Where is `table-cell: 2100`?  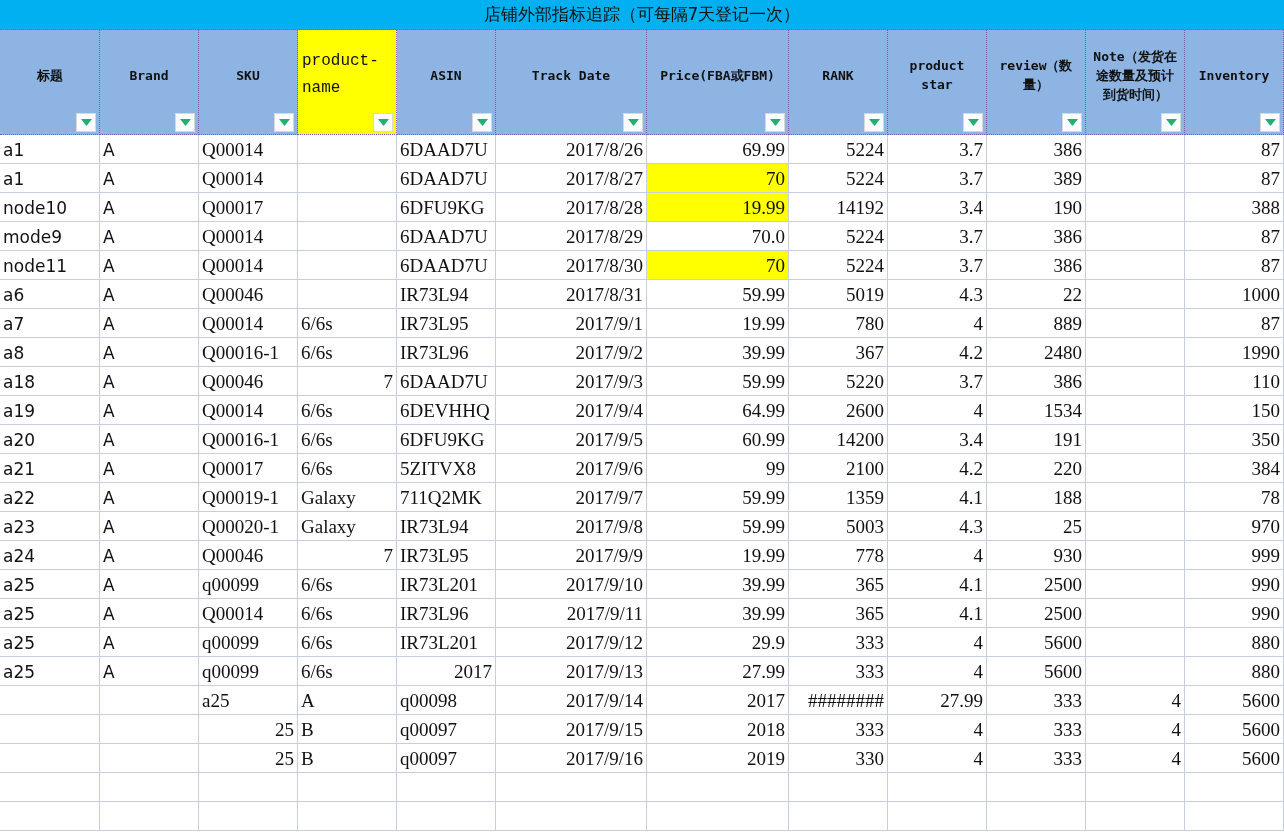 table-cell: 2100 is located at coordinates (838, 468).